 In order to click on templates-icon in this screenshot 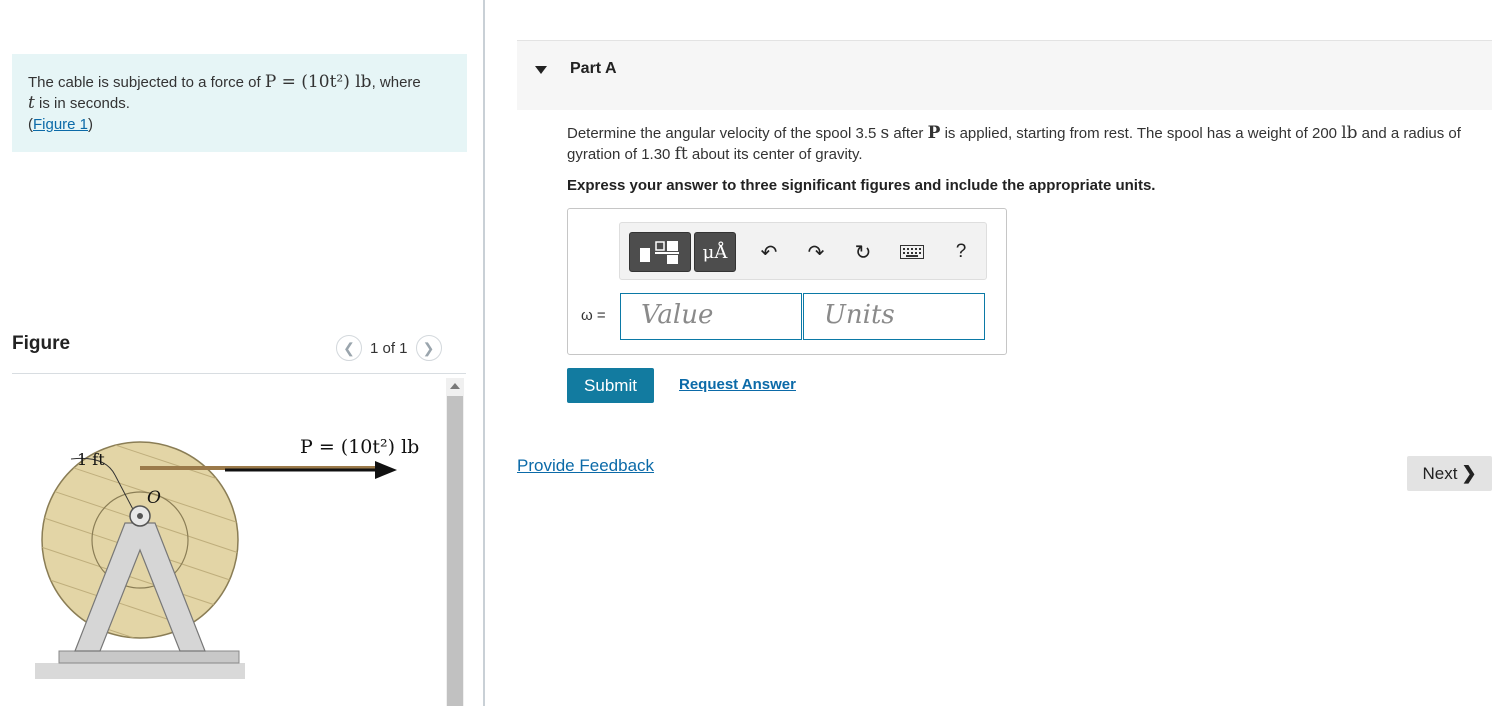, I will do `click(659, 252)`.